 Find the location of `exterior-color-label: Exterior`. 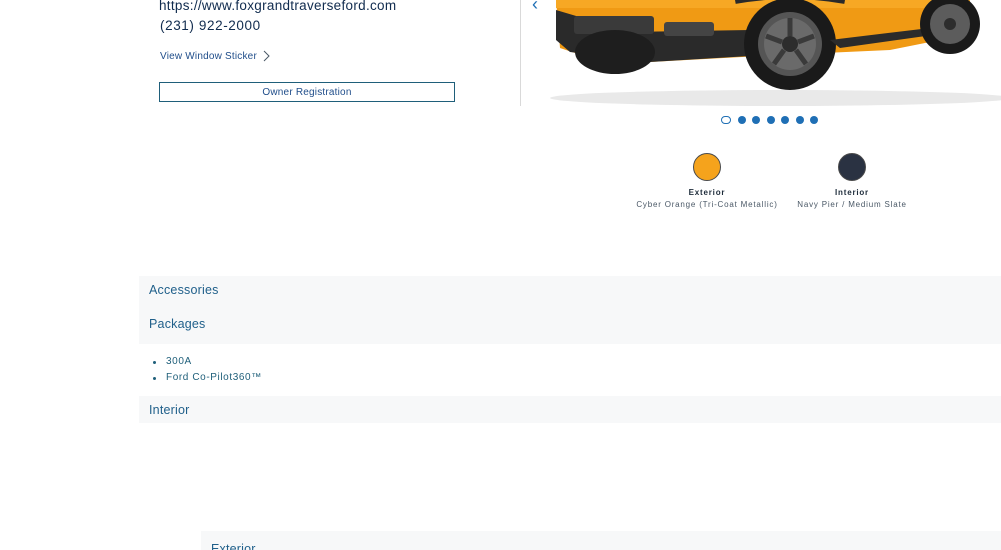

exterior-color-label: Exterior is located at coordinates (707, 192).